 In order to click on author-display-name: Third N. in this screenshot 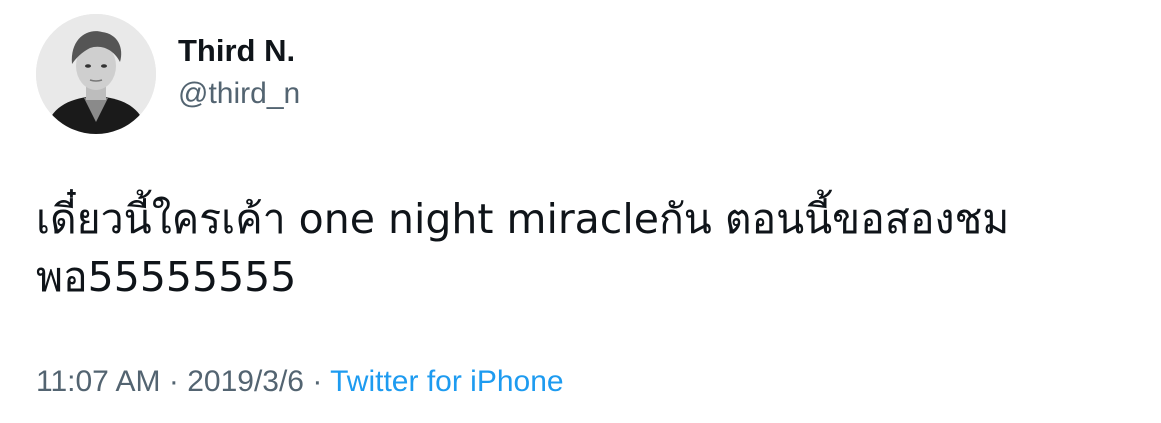, I will do `click(239, 51)`.